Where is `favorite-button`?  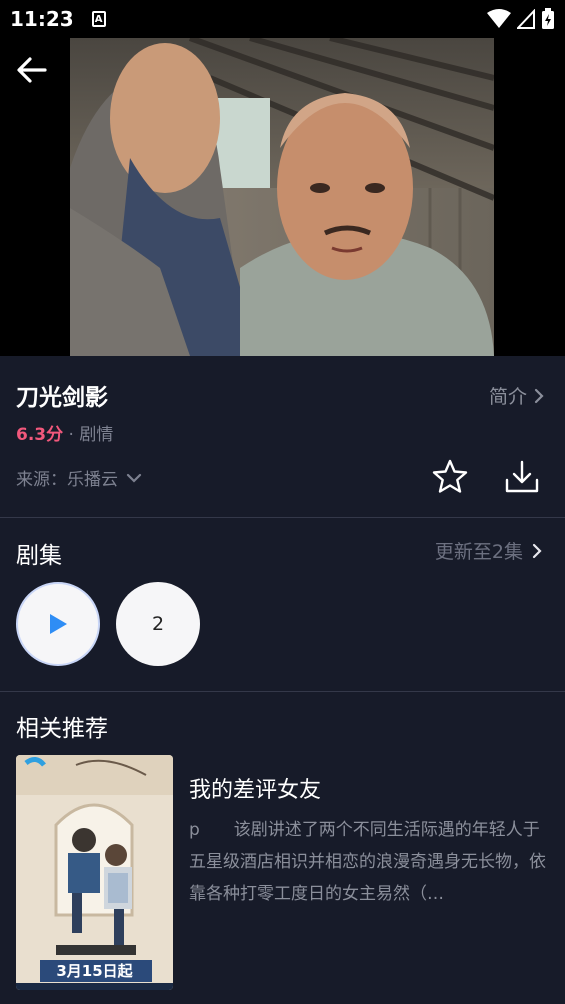
favorite-button is located at coordinates (450, 477).